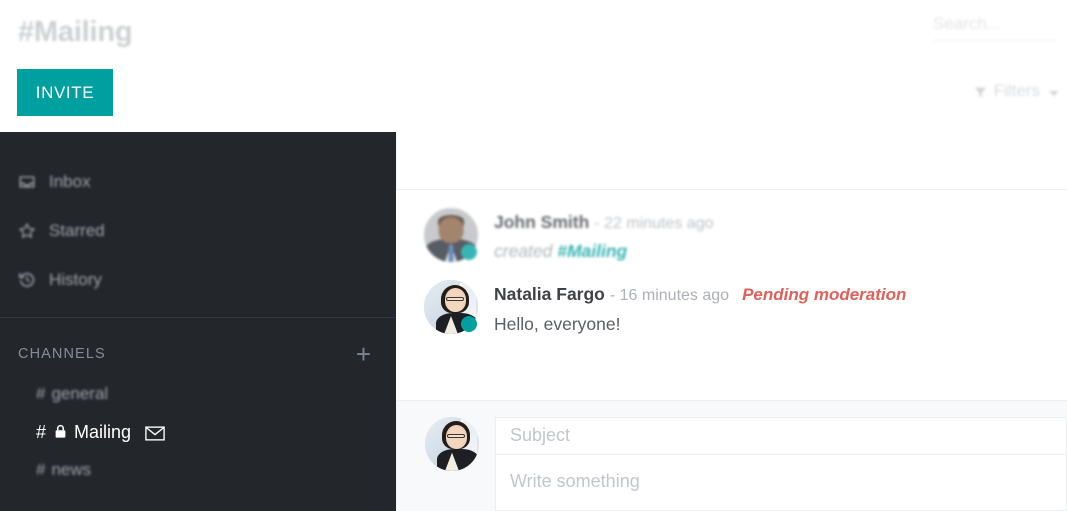 Image resolution: width=1067 pixels, height=511 pixels. I want to click on sidebar-nav: Inbox Starred History, so click(198, 218).